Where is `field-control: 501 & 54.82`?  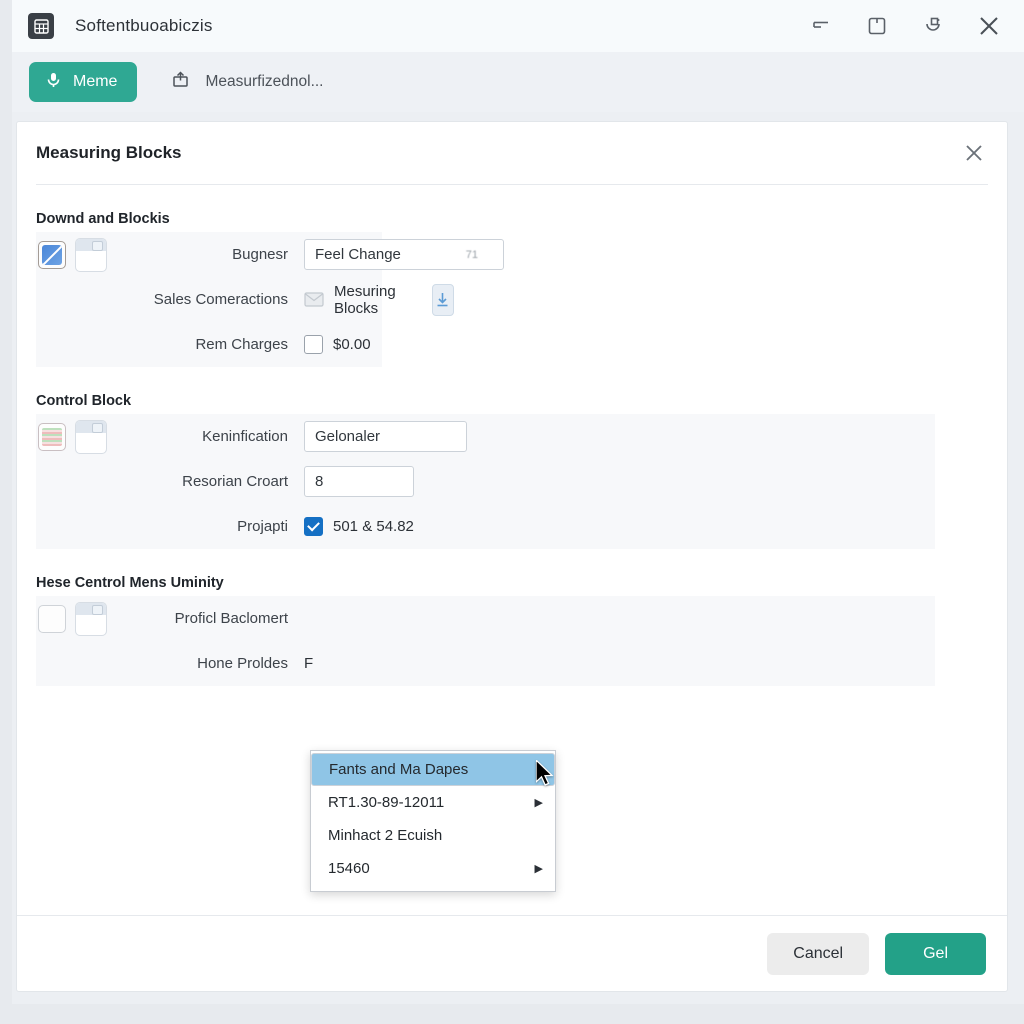
field-control: 501 & 54.82 is located at coordinates (359, 526).